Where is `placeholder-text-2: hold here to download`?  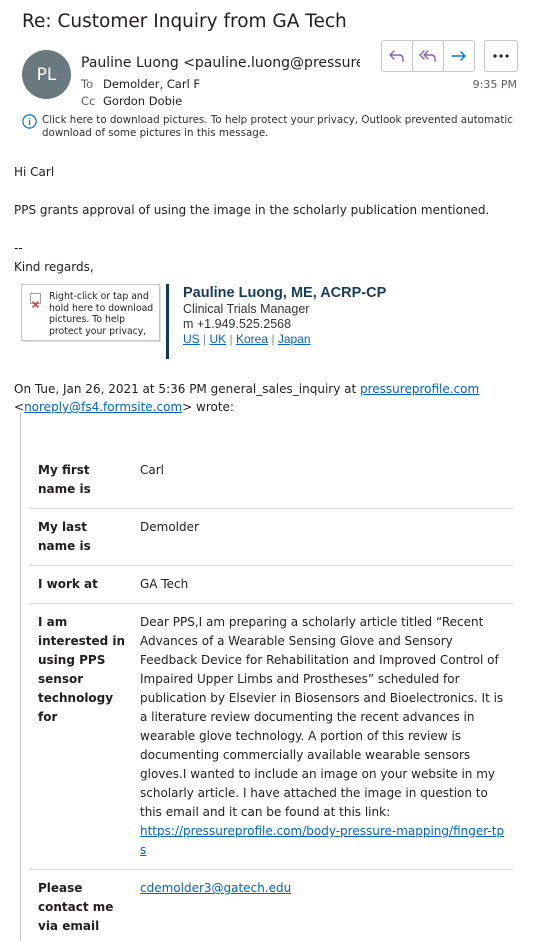 placeholder-text-2: hold here to download is located at coordinates (101, 308).